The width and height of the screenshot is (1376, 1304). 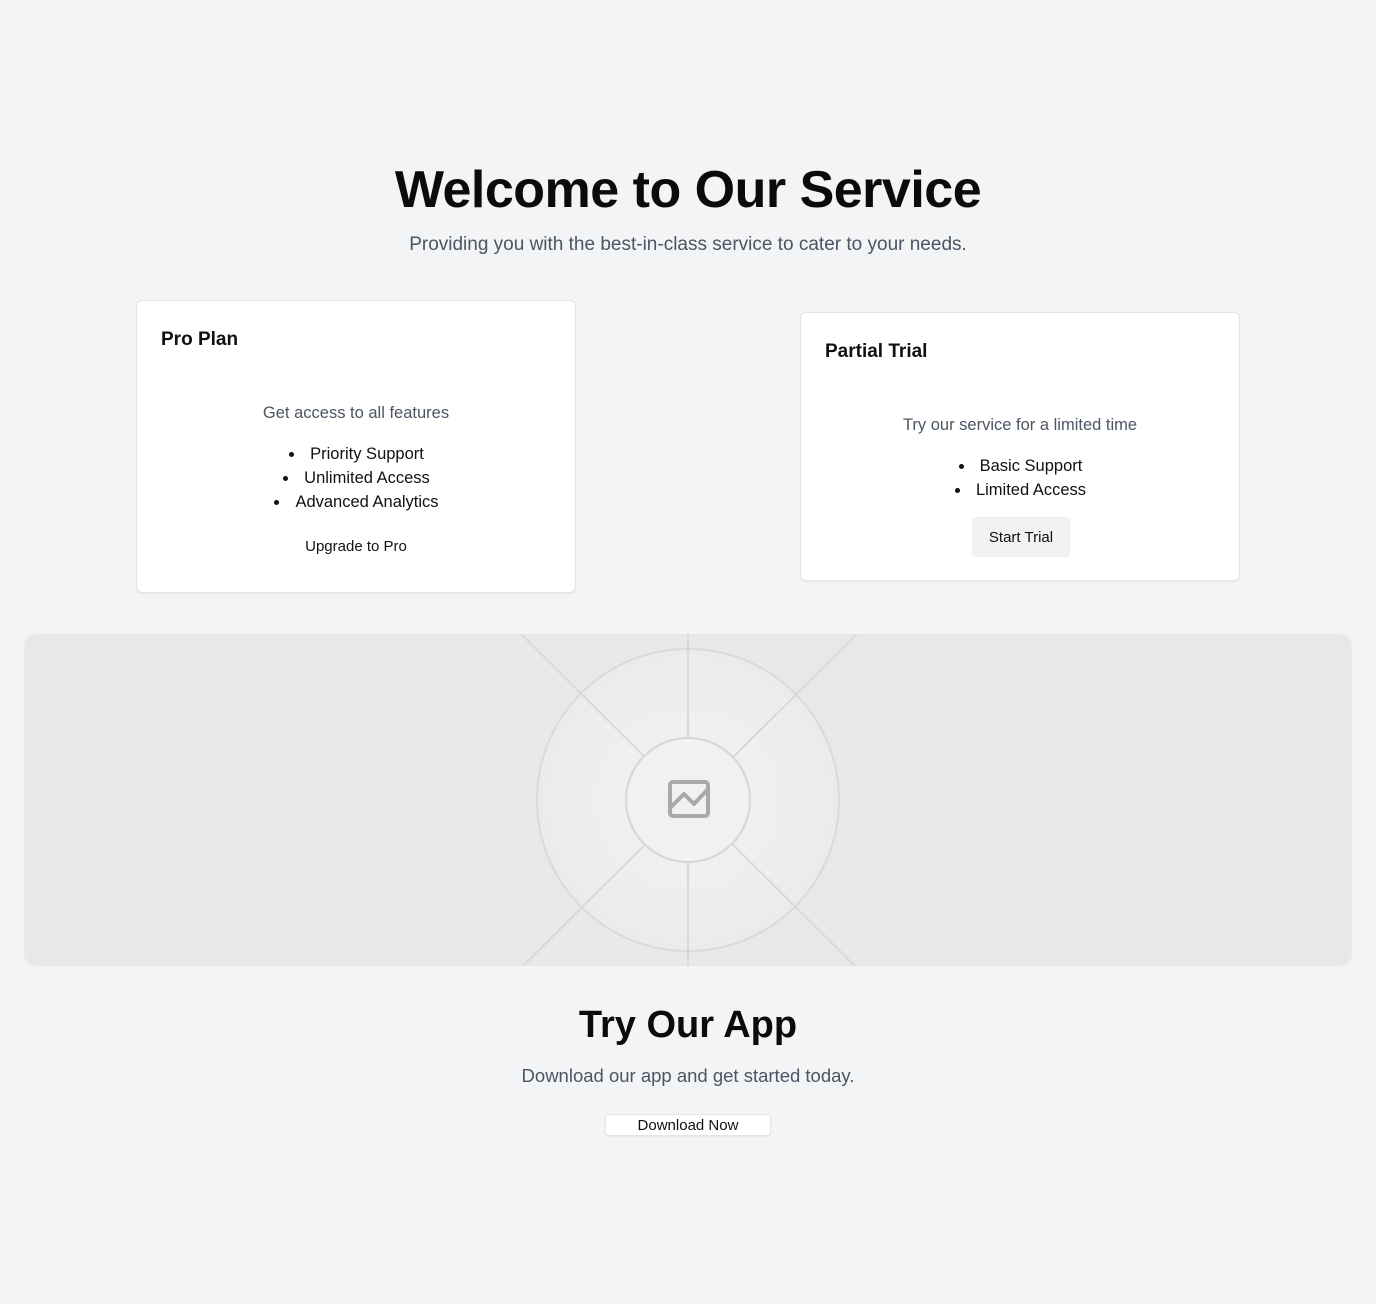 I want to click on app-section-title: Try Our App, so click(x=688, y=1025).